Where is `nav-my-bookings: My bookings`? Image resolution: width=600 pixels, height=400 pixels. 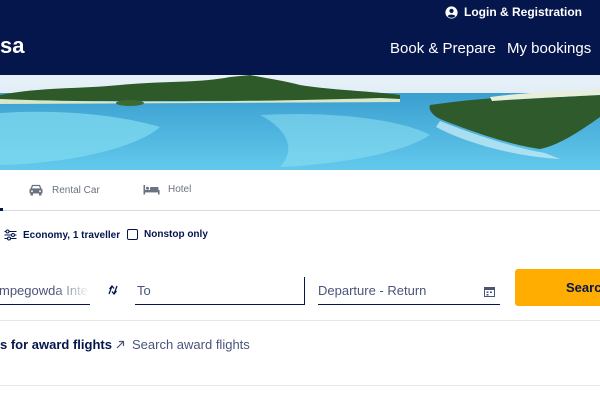 nav-my-bookings: My bookings is located at coordinates (549, 48).